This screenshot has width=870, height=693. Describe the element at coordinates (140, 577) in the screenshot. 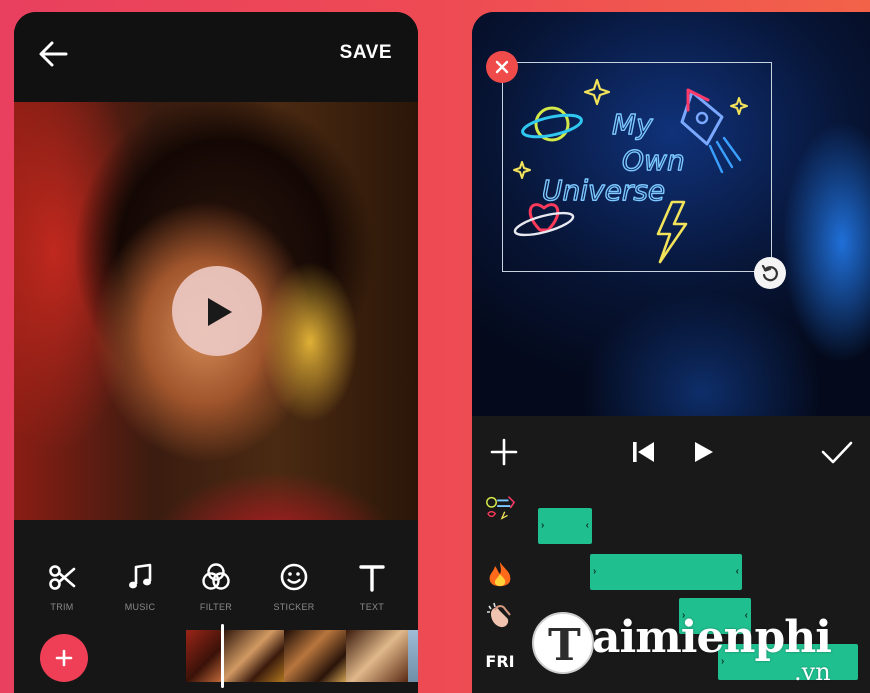

I see `music-note-icon` at that location.